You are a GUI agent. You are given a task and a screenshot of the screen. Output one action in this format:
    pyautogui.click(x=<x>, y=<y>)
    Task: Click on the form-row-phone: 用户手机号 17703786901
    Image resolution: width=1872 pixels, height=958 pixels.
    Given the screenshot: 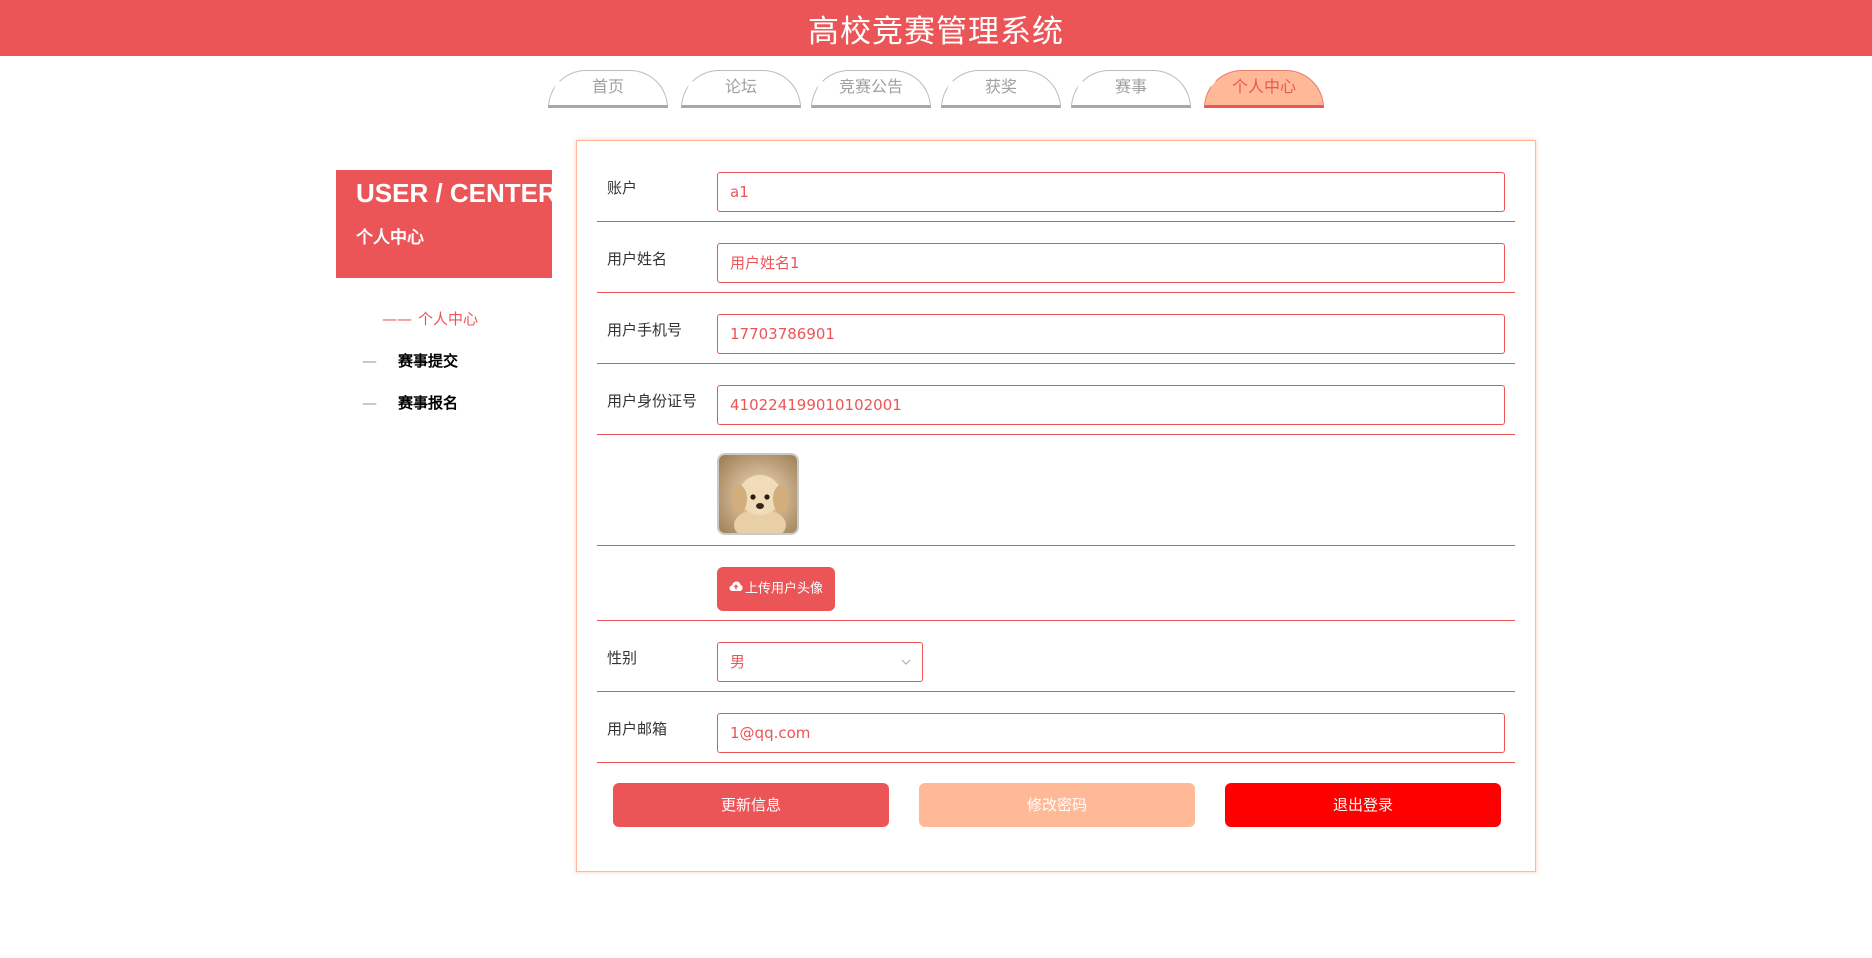 What is the action you would take?
    pyautogui.click(x=1056, y=328)
    